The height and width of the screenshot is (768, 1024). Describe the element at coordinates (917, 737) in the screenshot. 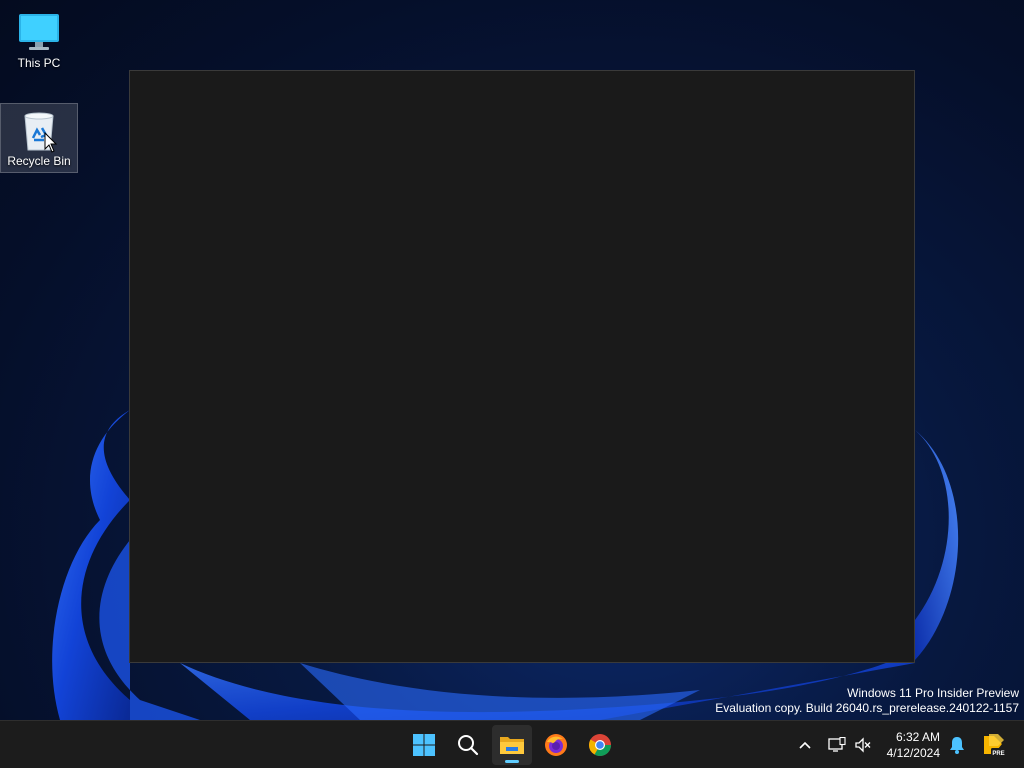

I see `clock-time: 6:32 AM` at that location.